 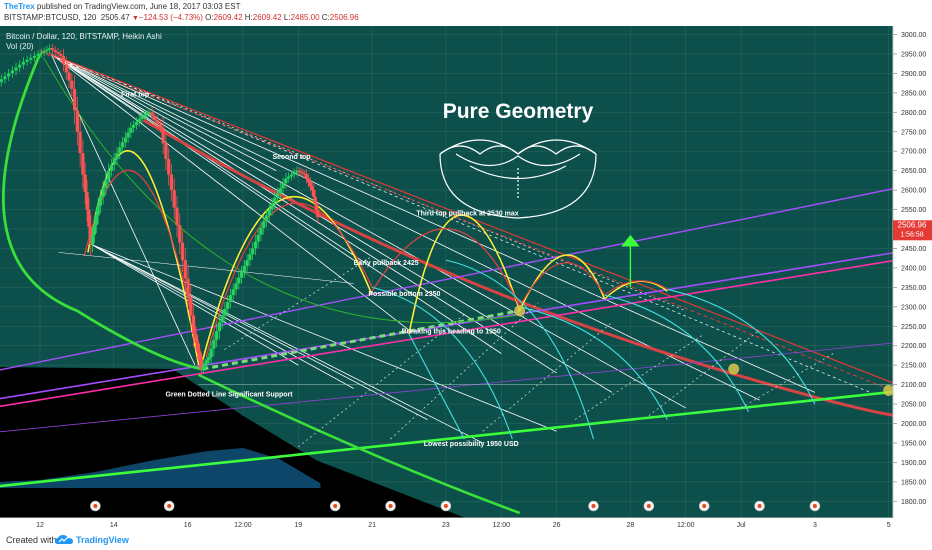 I want to click on x-tick-label: Jul, so click(x=741, y=525).